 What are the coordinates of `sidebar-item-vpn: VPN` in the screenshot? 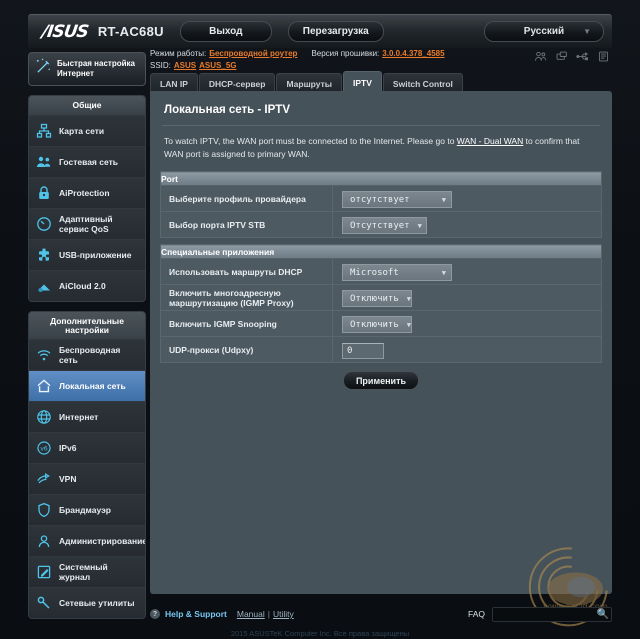 It's located at (87, 478).